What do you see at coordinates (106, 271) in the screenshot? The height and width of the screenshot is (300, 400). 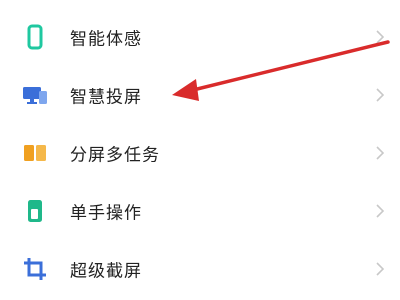 I see `settings-item-label: 超级截屏` at bounding box center [106, 271].